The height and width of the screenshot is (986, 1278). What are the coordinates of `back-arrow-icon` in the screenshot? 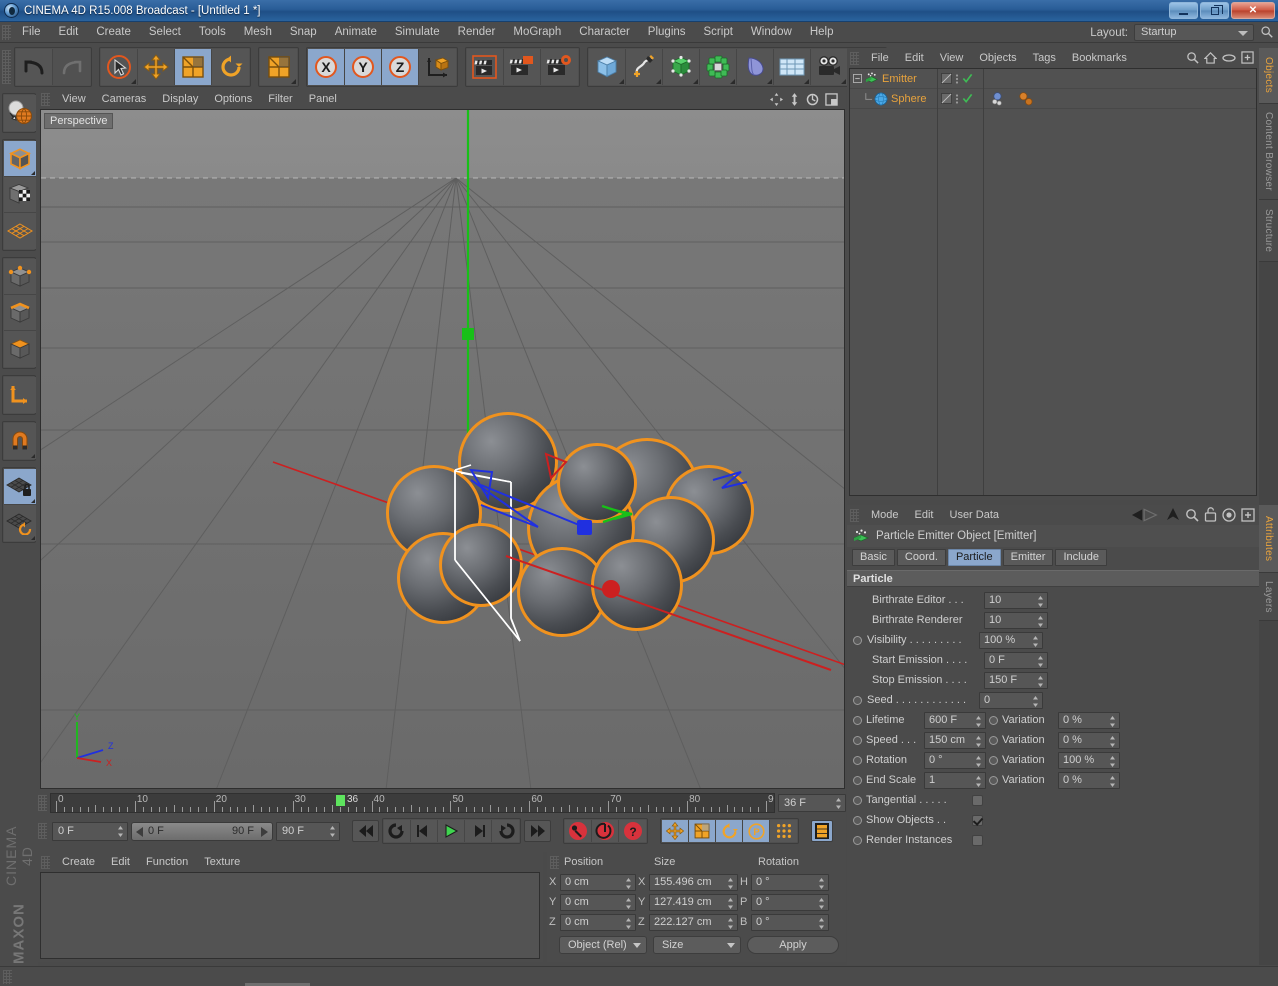 It's located at (1146, 514).